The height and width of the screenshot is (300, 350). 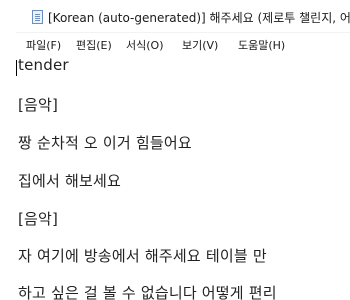 What do you see at coordinates (69, 181) in the screenshot?
I see `editor-line: 집에서 해보세요` at bounding box center [69, 181].